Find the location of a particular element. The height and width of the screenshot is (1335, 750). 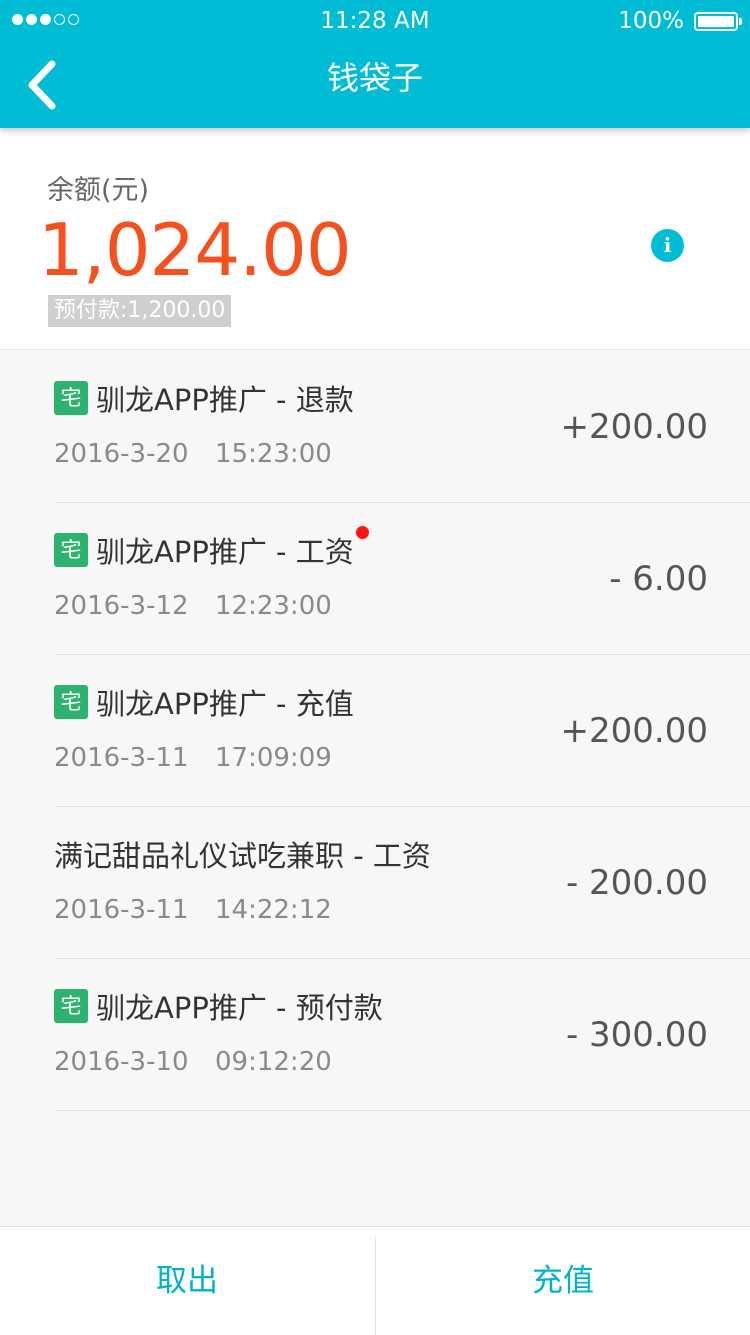

transaction-amount: - 6.00 is located at coordinates (658, 579).